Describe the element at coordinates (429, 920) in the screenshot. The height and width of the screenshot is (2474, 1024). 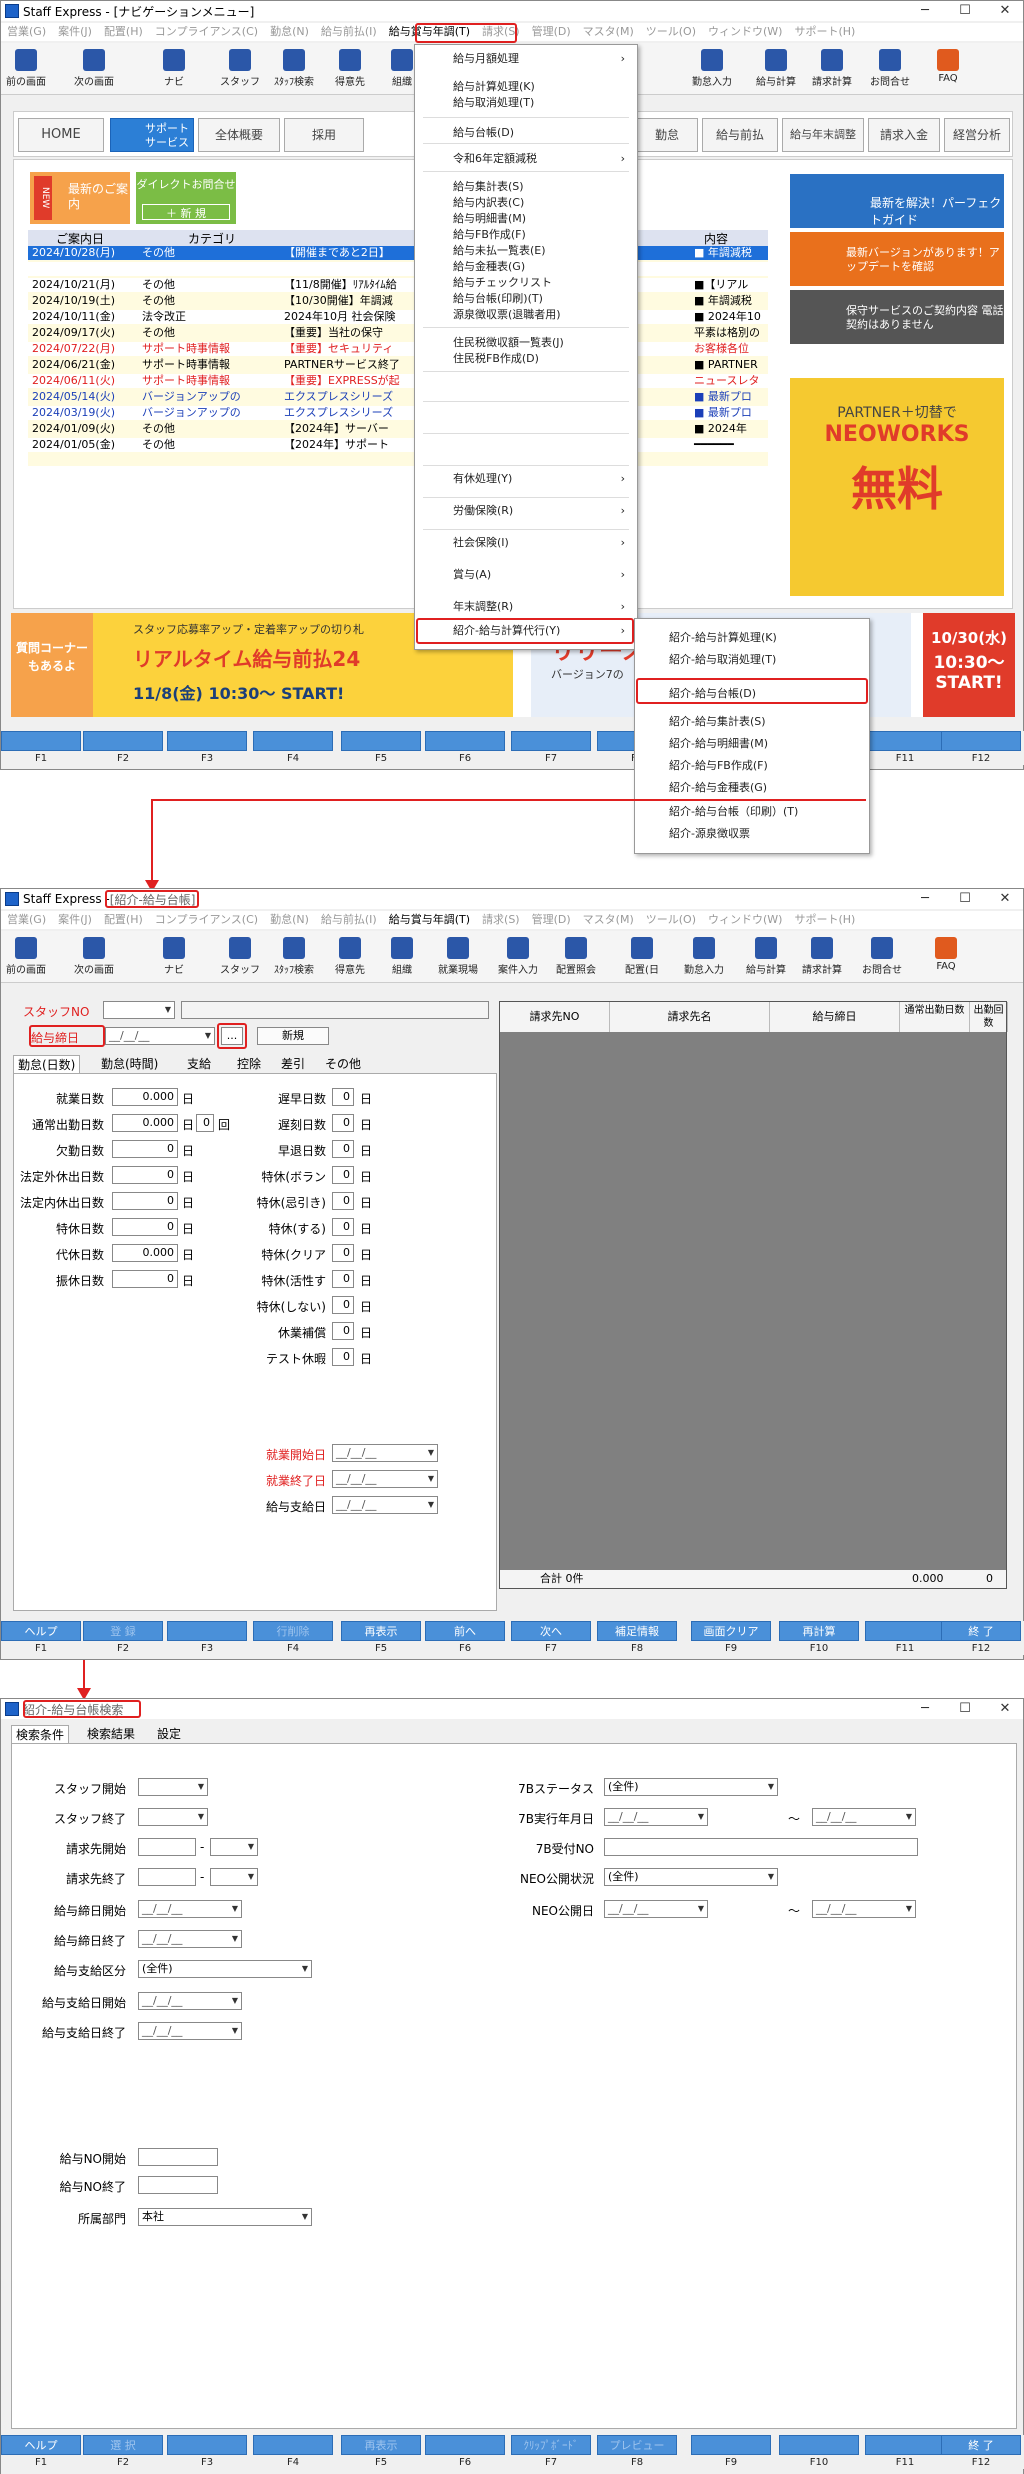
I see `menu-item: 給与賞与年調(T)` at that location.